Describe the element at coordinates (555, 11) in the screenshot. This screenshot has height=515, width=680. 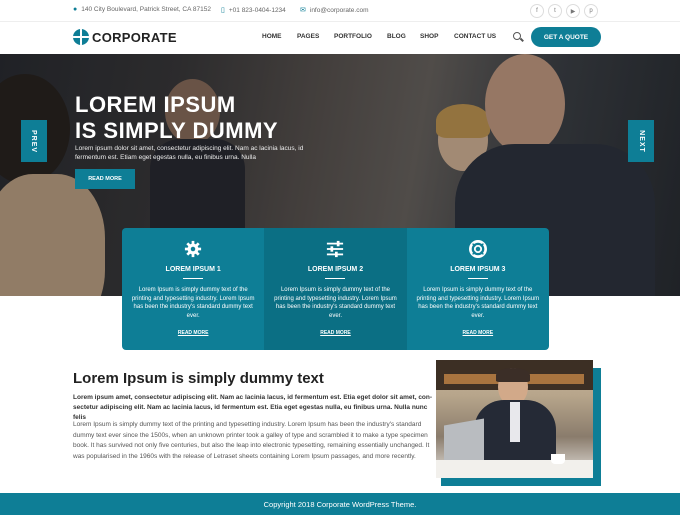
I see `twitter-icon: t` at that location.